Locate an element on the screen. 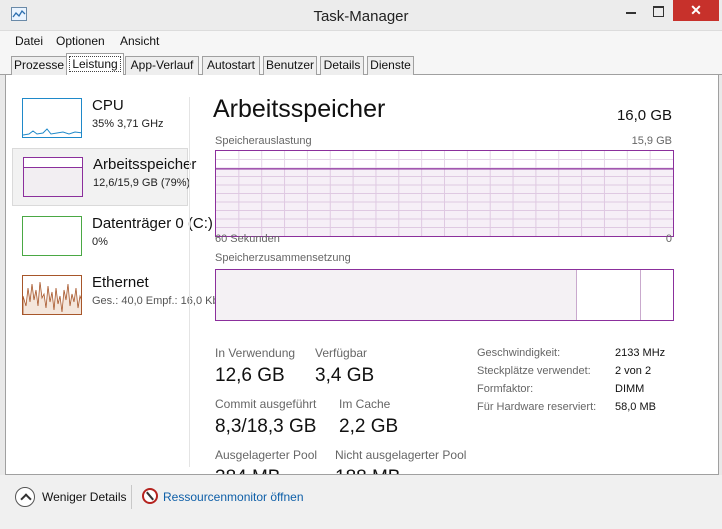  tab-dienste: Dienste is located at coordinates (390, 65).